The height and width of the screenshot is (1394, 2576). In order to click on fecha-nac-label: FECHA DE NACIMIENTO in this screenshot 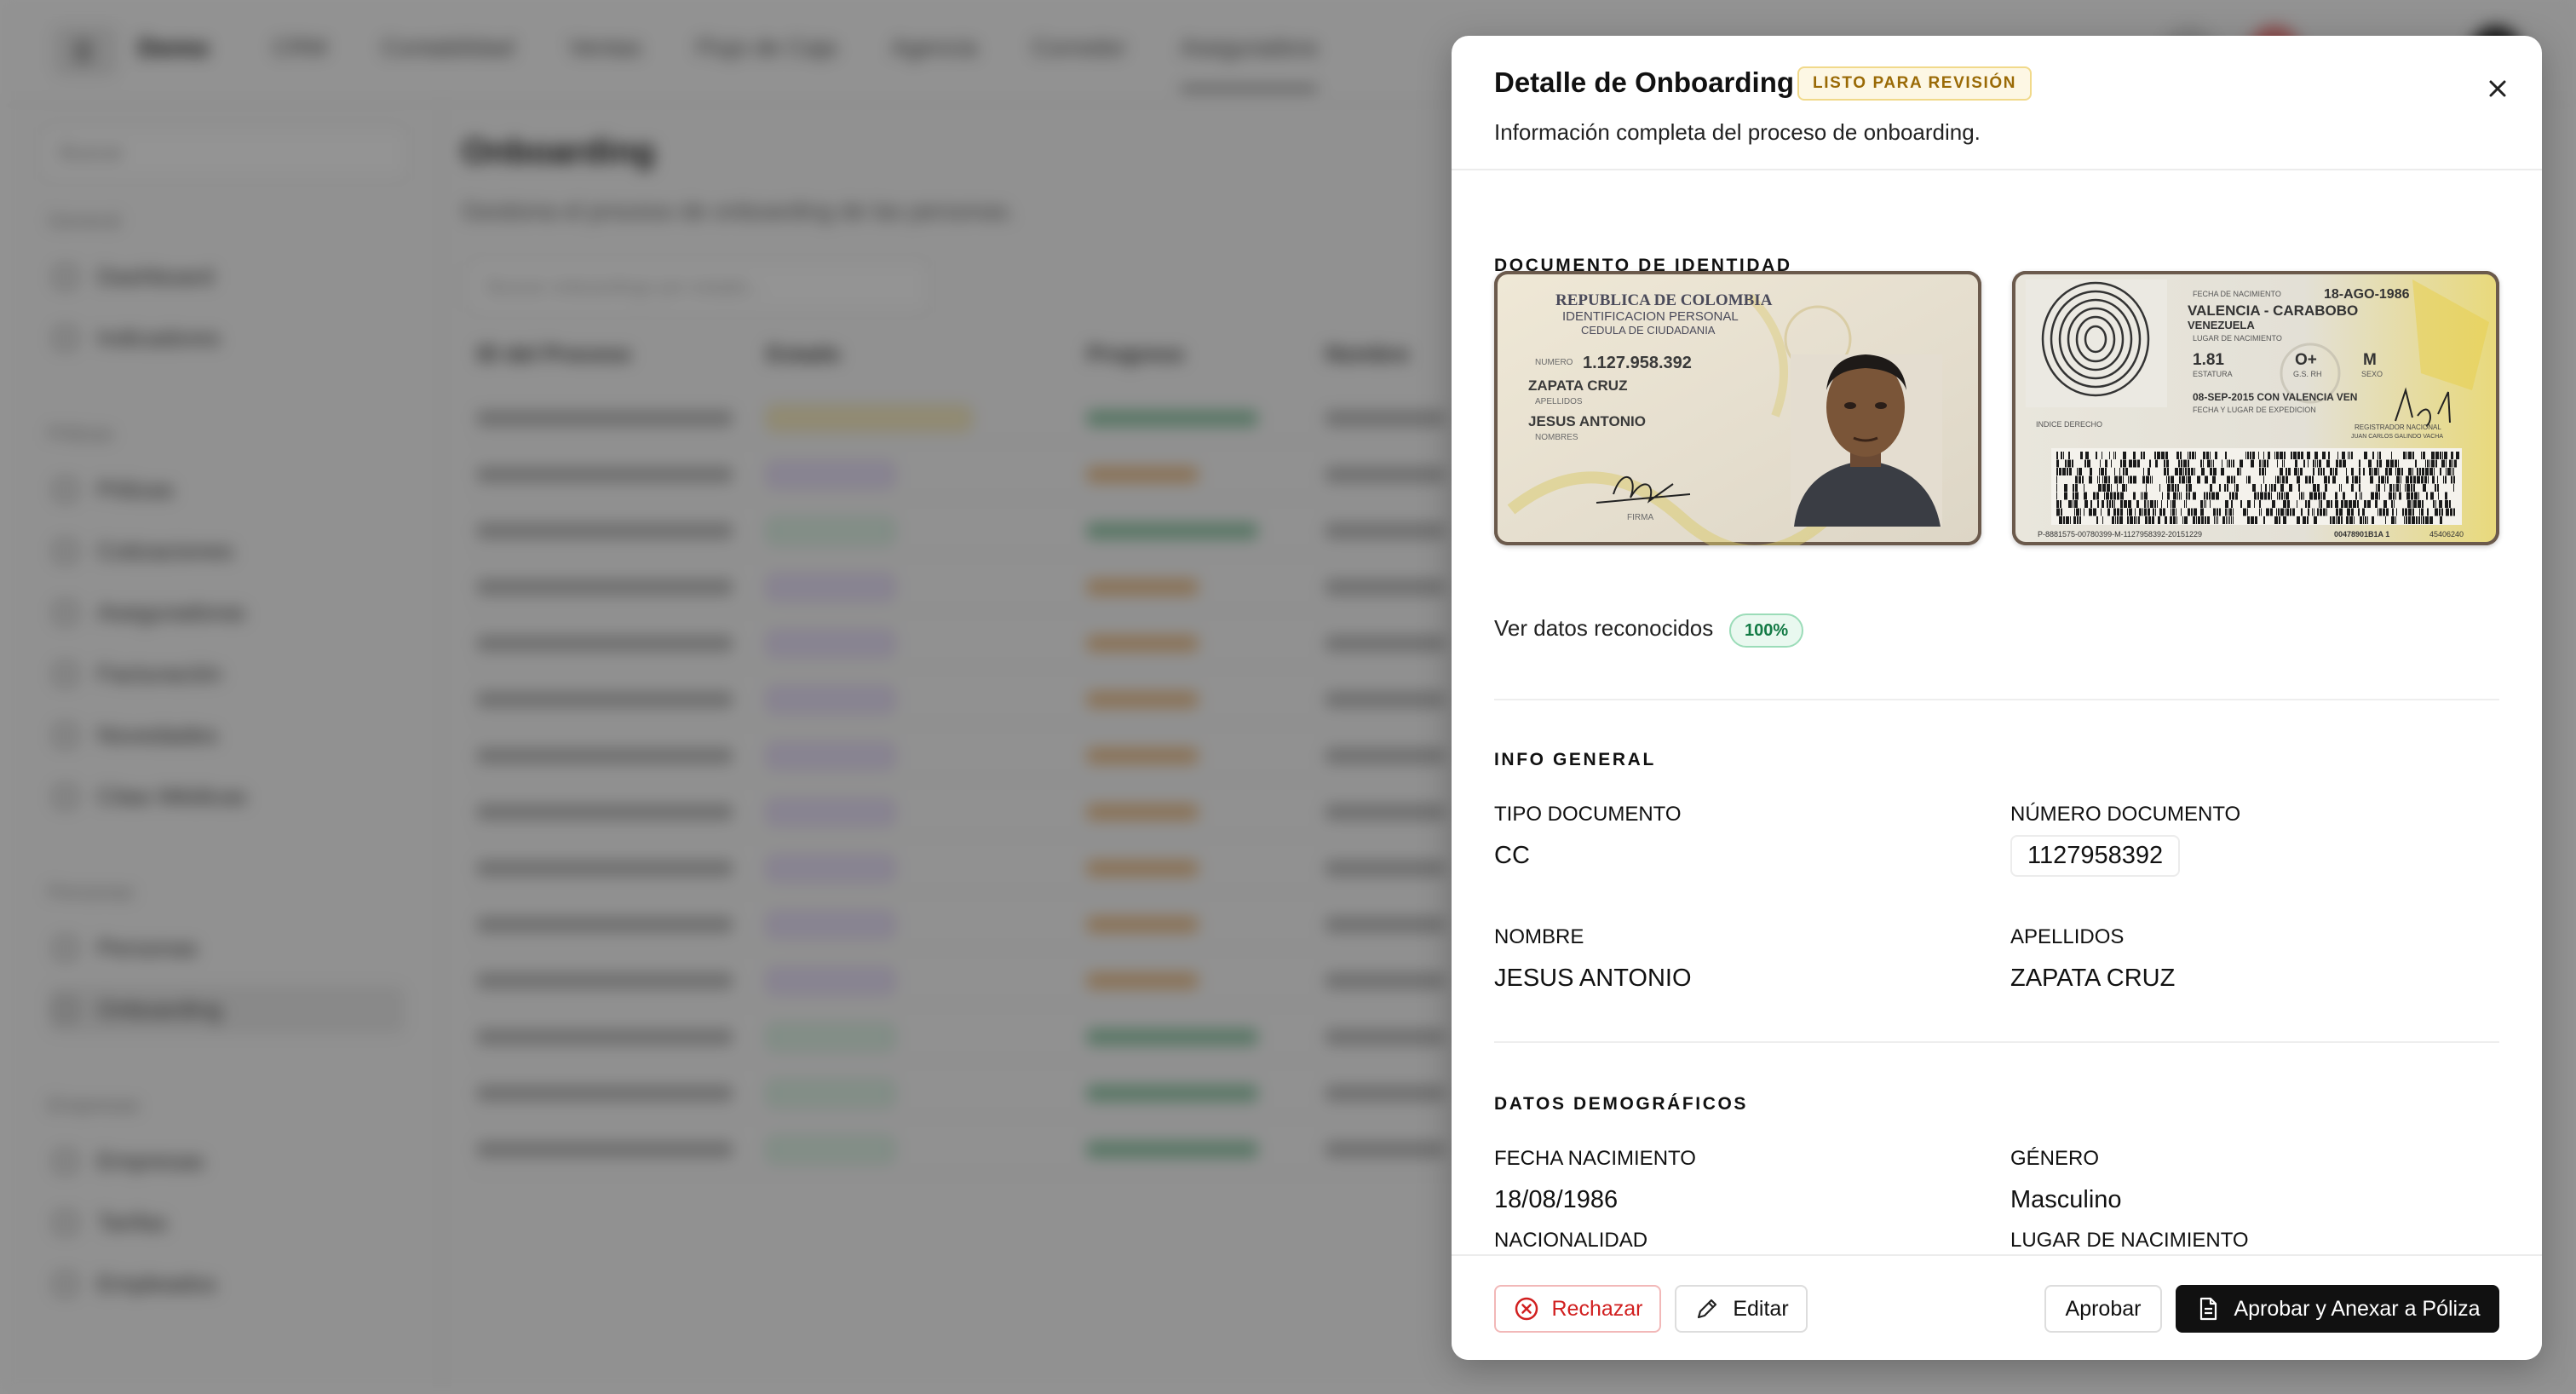, I will do `click(2237, 294)`.